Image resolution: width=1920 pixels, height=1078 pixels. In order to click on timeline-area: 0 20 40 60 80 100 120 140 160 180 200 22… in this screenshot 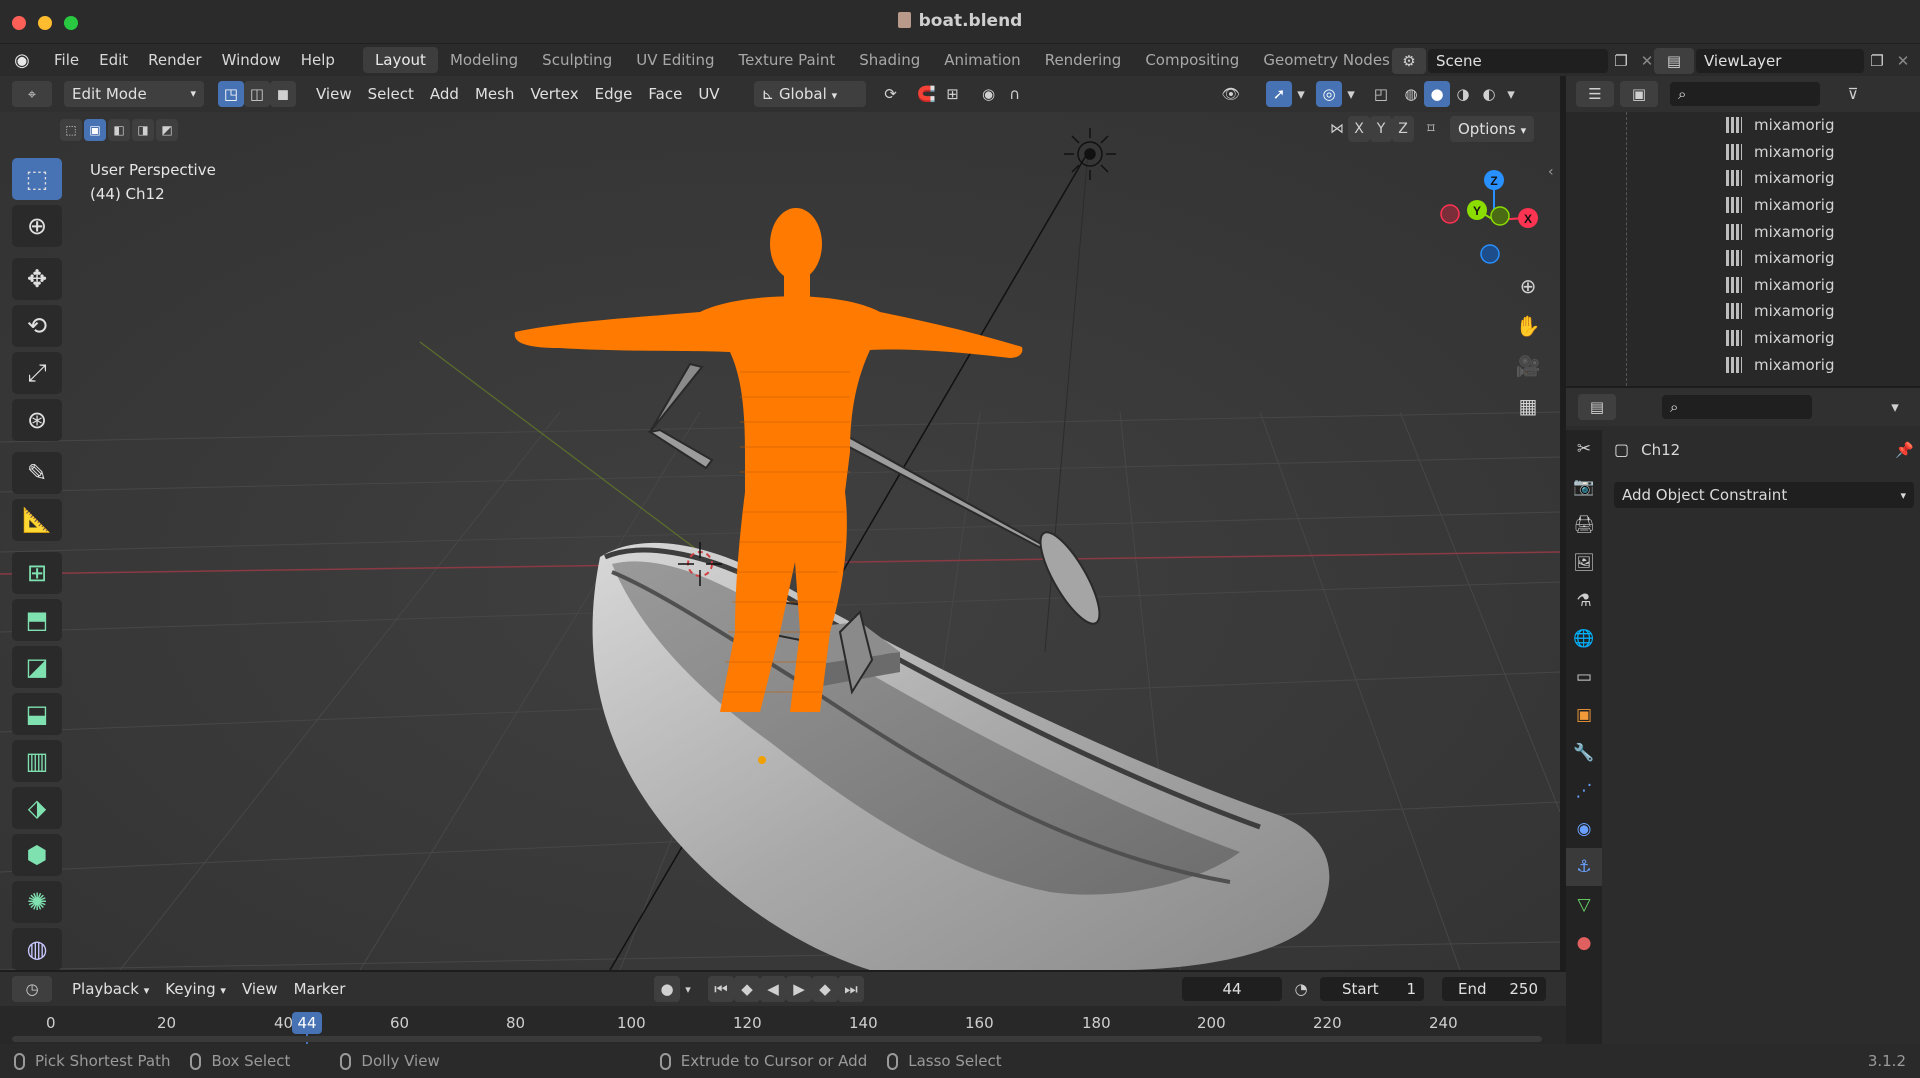, I will do `click(783, 1025)`.